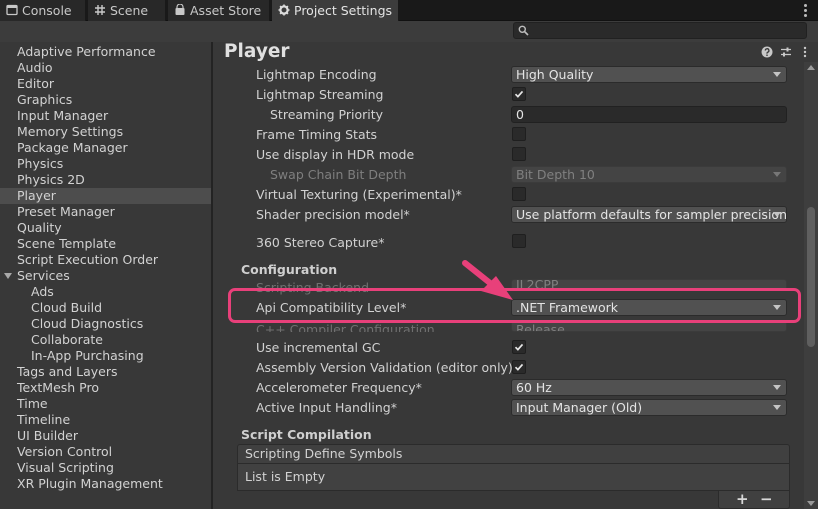 The image size is (818, 509). Describe the element at coordinates (65, 467) in the screenshot. I see `sidebar-item-label: Visual Scripting` at that location.